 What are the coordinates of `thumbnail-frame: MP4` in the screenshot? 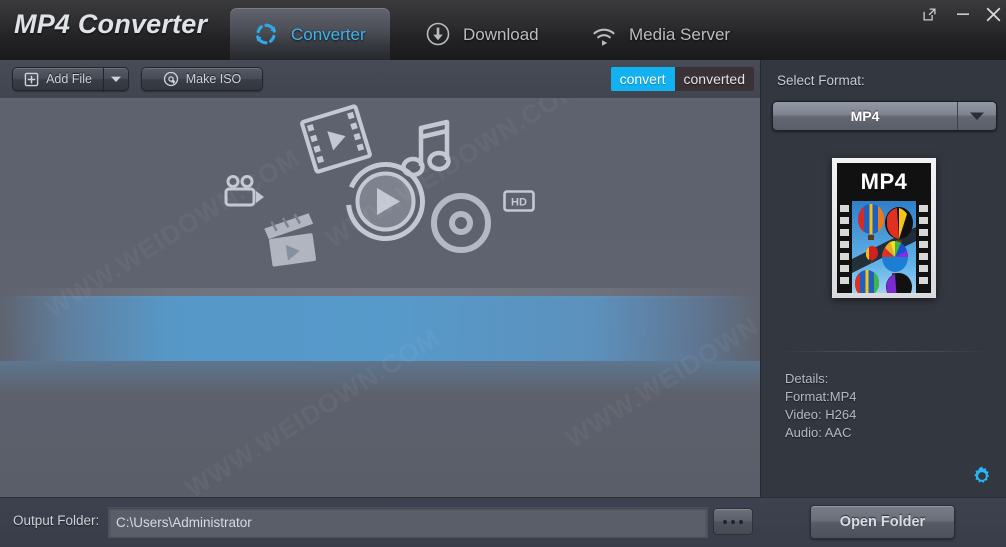 It's located at (884, 228).